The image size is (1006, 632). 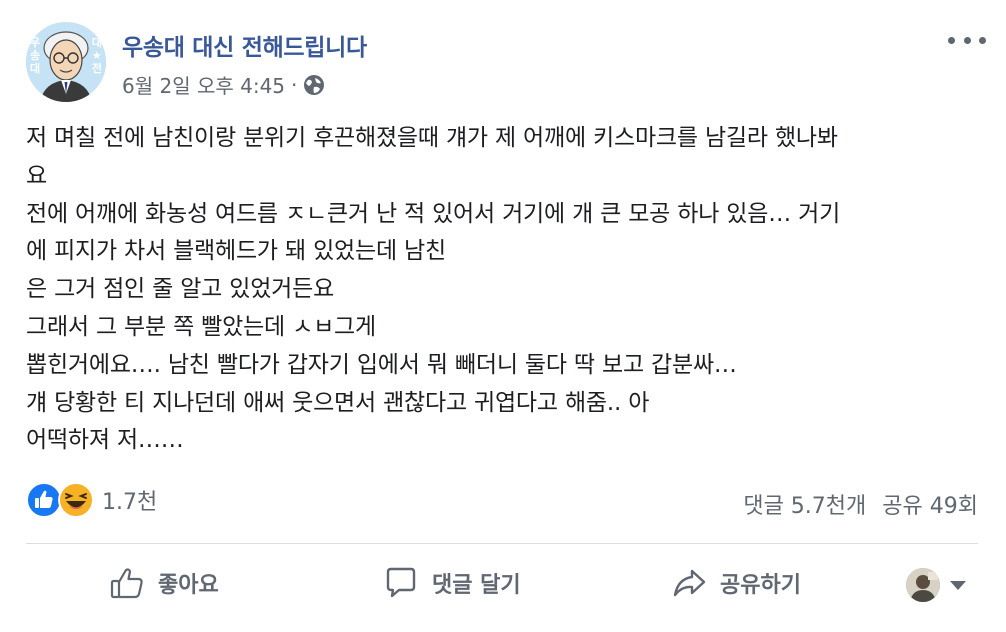 I want to click on haha-icon, so click(x=76, y=500).